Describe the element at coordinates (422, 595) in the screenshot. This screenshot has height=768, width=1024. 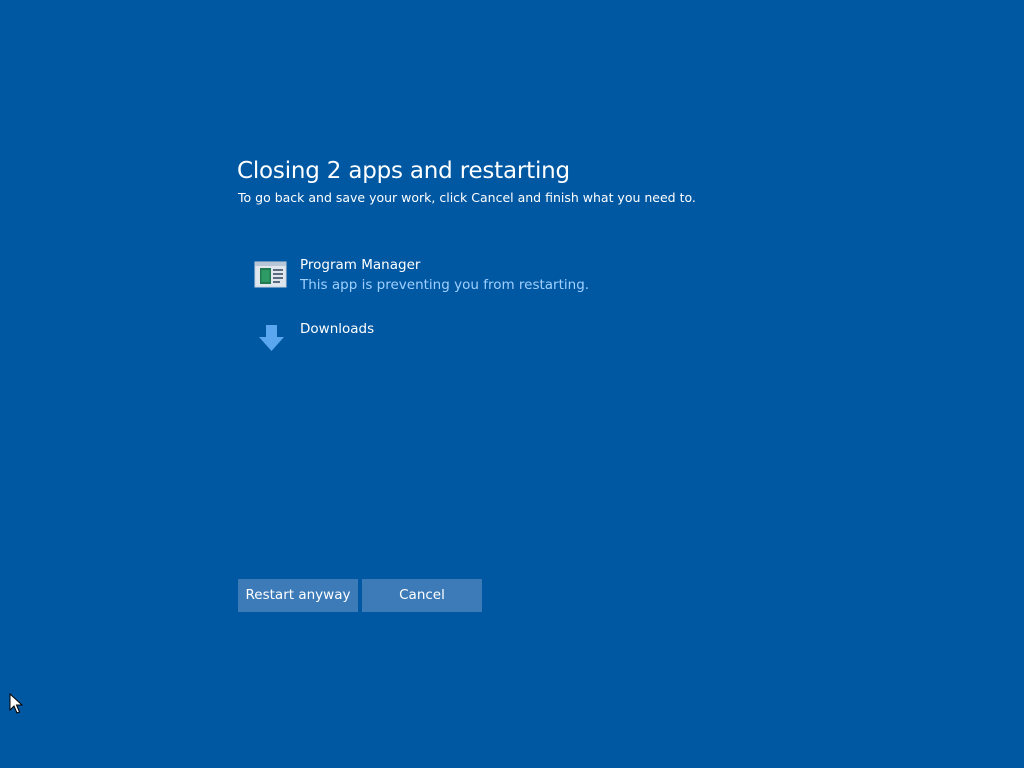
I see `cancel-button: Cancel` at that location.